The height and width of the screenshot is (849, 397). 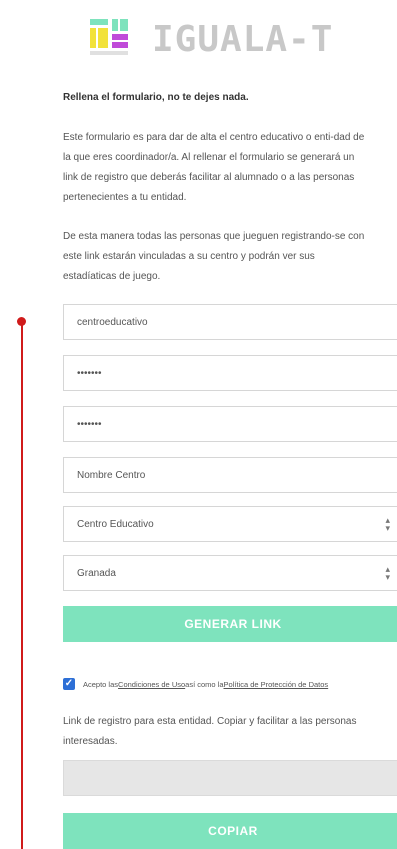 What do you see at coordinates (96, 573) in the screenshot?
I see `province-value: Granada` at bounding box center [96, 573].